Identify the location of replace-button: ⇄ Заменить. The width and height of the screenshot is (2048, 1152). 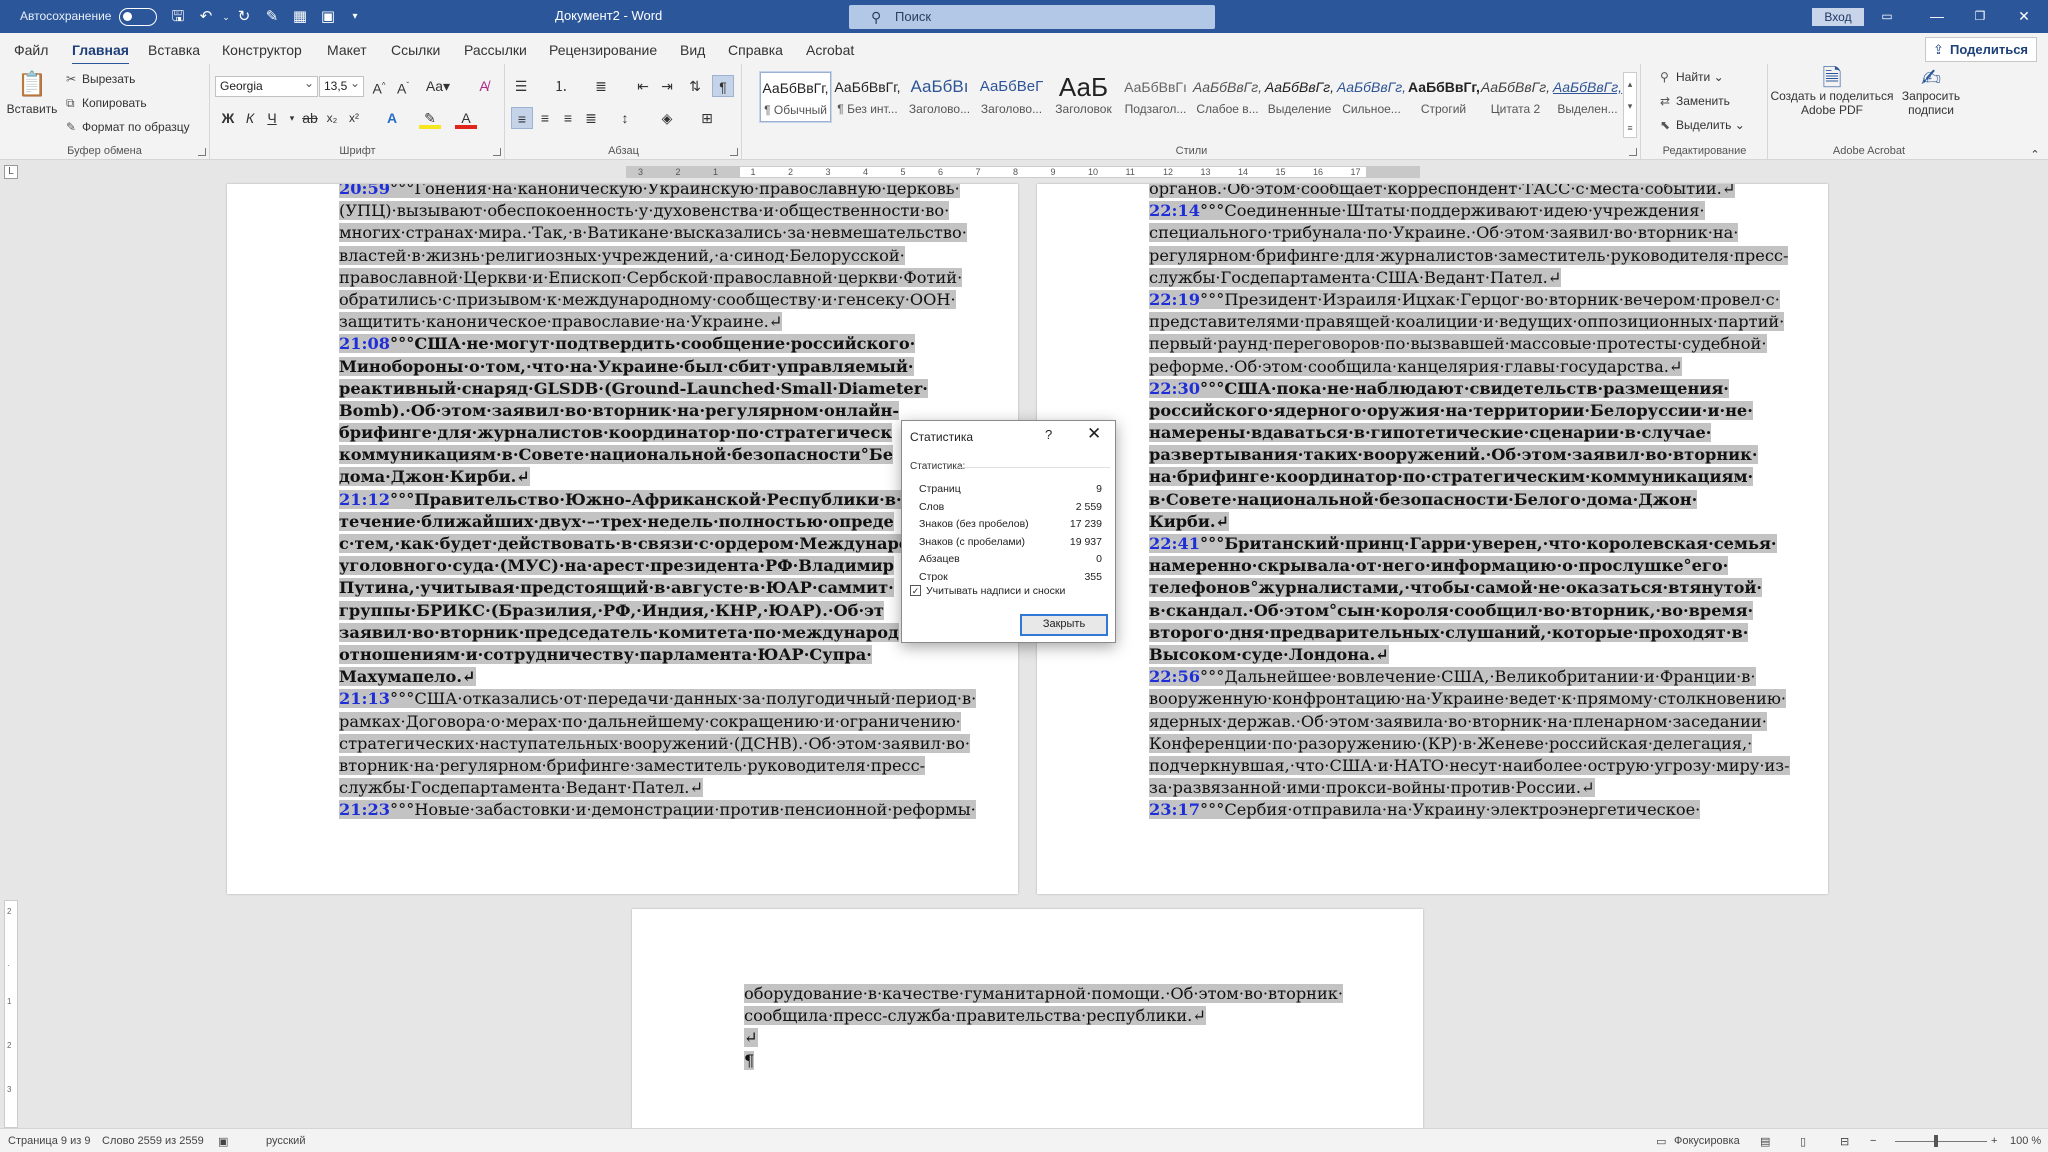
(1695, 101).